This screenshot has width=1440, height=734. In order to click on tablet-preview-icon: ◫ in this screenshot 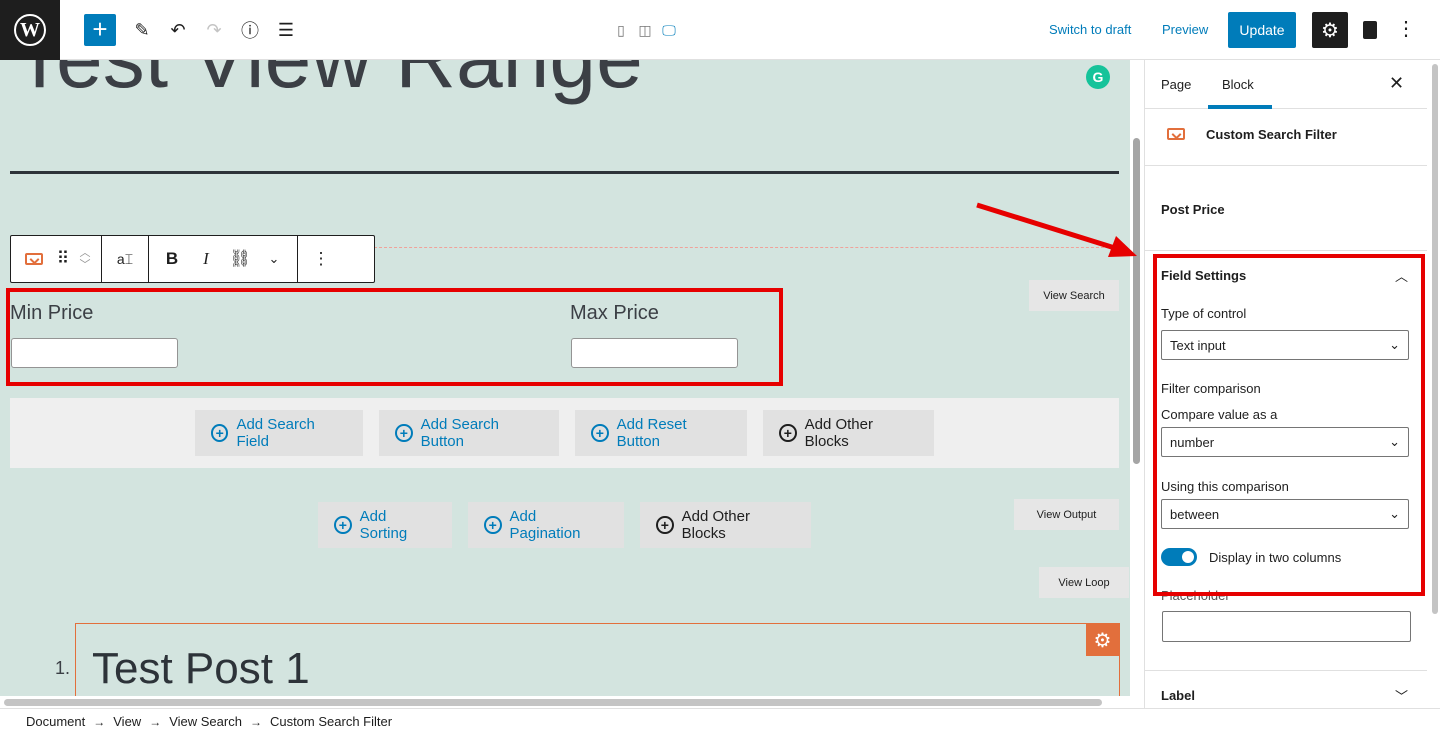, I will do `click(645, 30)`.